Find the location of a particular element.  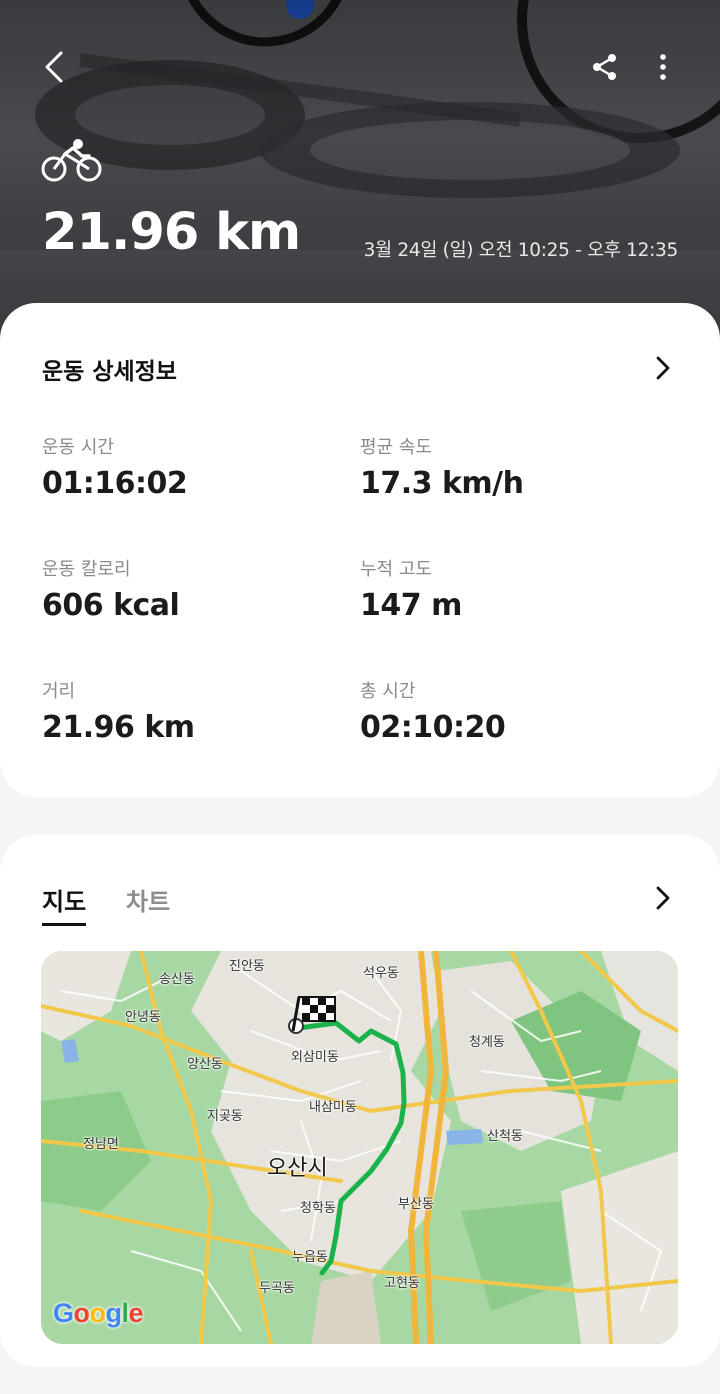

stat-value-calories: 606 kcal is located at coordinates (111, 605).